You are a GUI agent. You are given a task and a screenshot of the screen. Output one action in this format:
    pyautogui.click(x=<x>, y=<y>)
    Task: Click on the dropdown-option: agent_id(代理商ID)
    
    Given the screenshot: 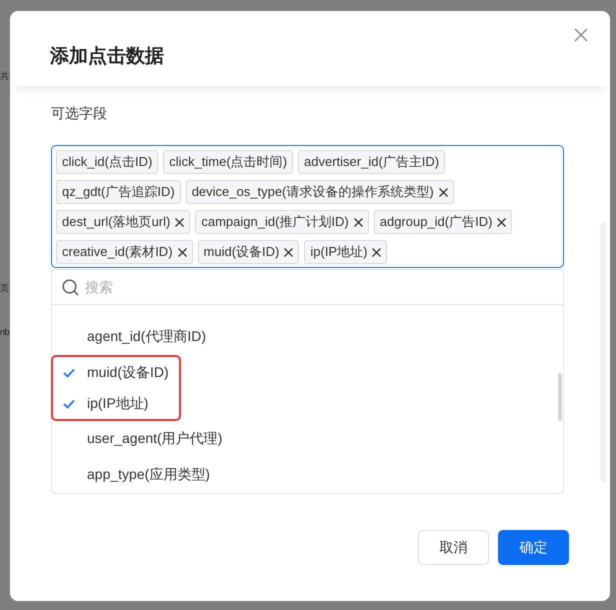 What is the action you would take?
    pyautogui.click(x=307, y=337)
    